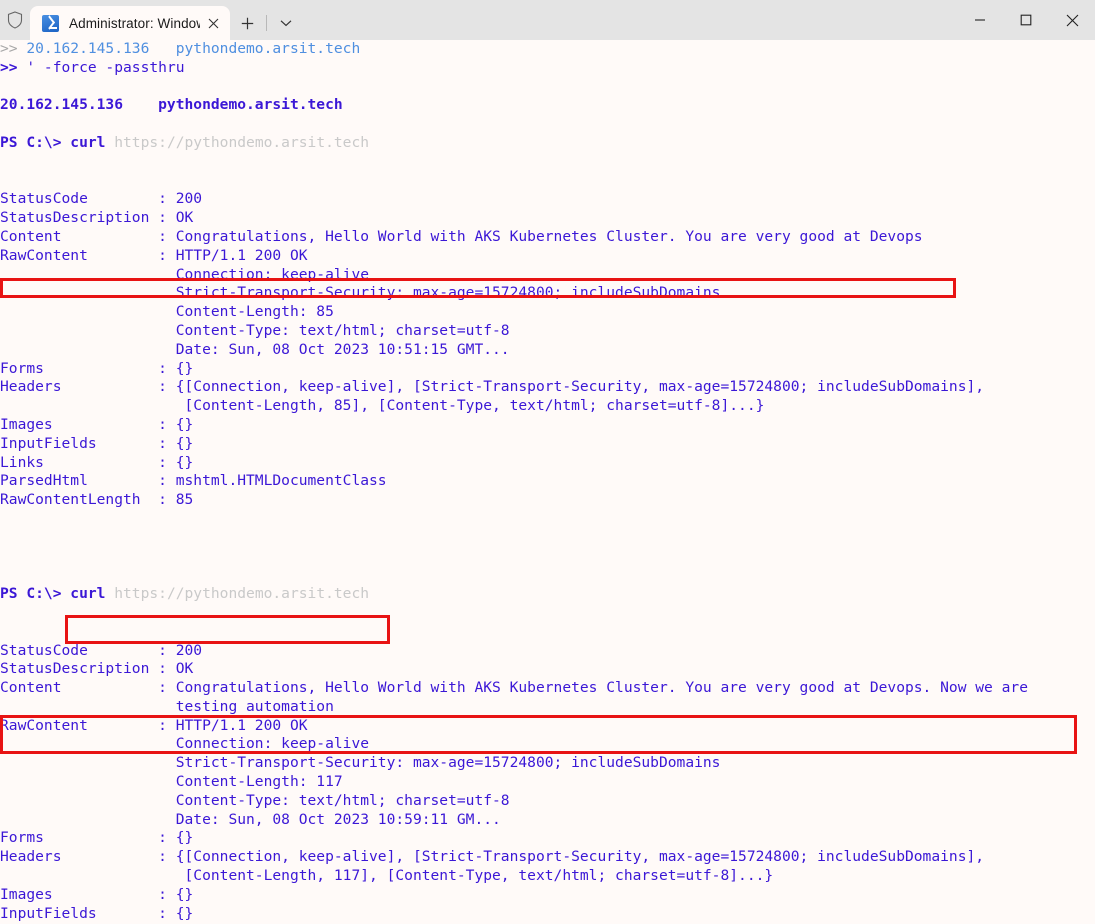 Image resolution: width=1095 pixels, height=924 pixels. What do you see at coordinates (213, 23) in the screenshot?
I see `close-tab-icon` at bounding box center [213, 23].